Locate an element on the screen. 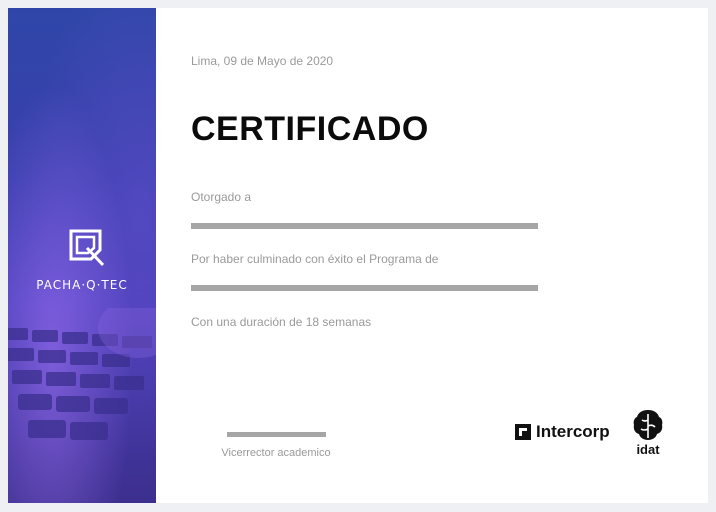  signature-label: Vicerrector academico is located at coordinates (276, 453).